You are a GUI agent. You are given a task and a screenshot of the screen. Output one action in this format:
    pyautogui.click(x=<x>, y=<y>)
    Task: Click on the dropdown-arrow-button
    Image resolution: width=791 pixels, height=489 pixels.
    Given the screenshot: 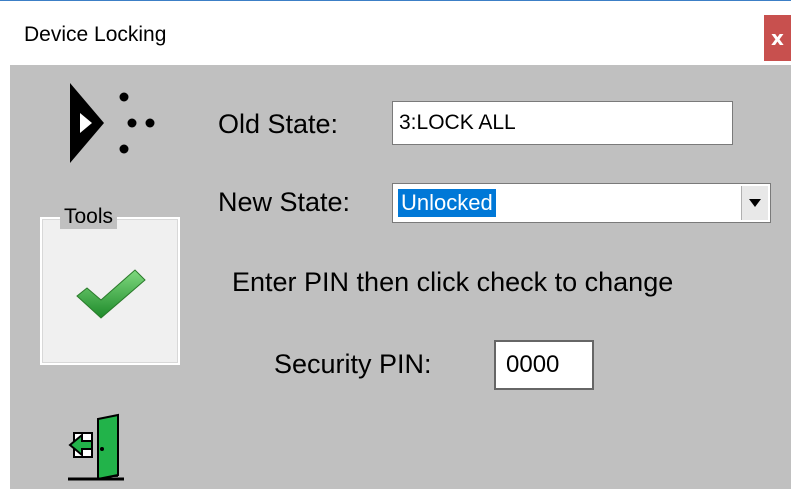 What is the action you would take?
    pyautogui.click(x=754, y=203)
    